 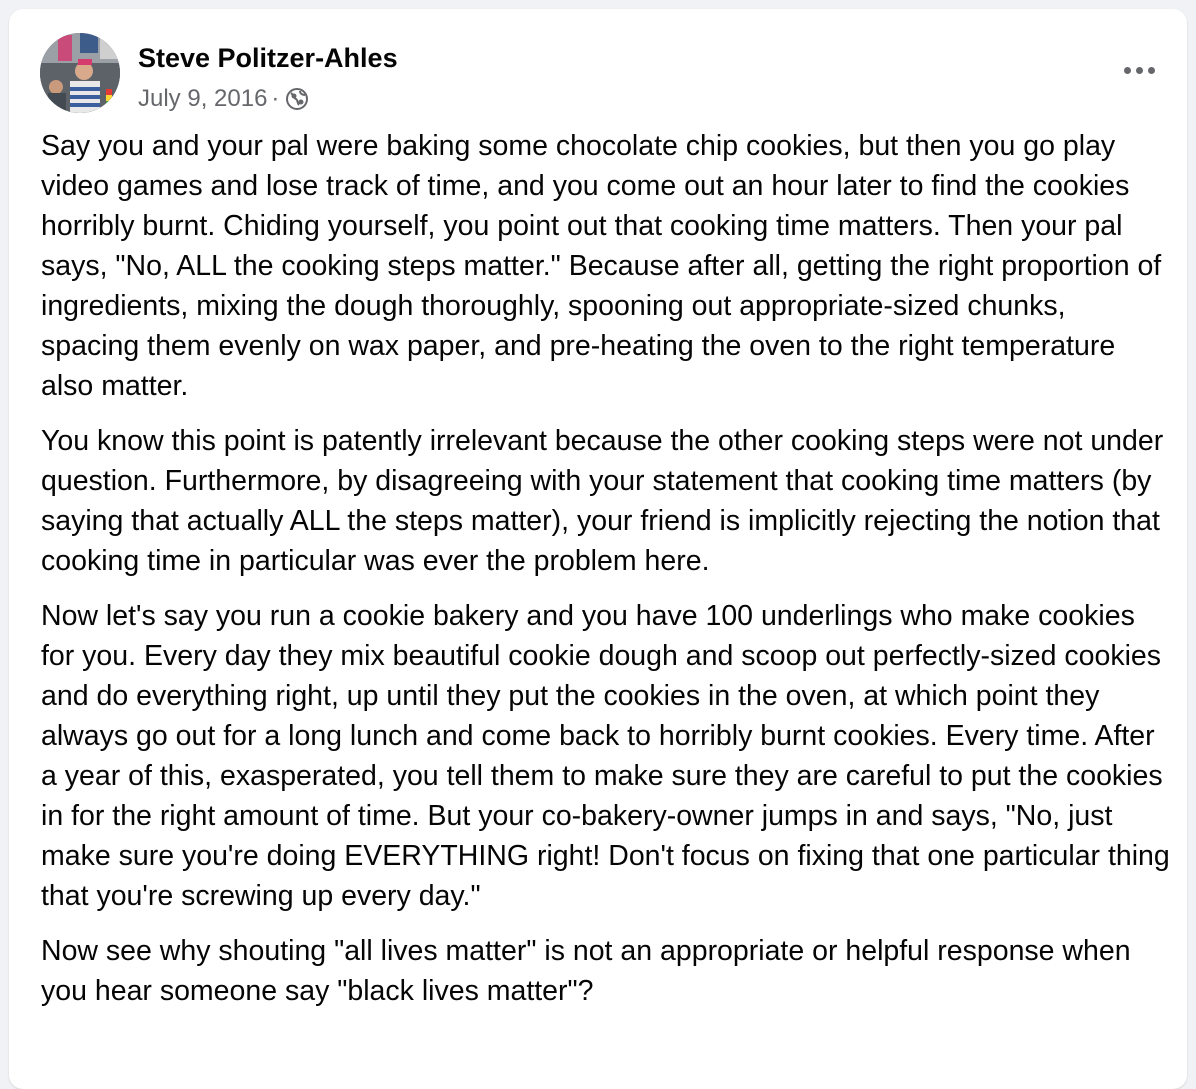 I want to click on avatar, so click(x=80, y=73).